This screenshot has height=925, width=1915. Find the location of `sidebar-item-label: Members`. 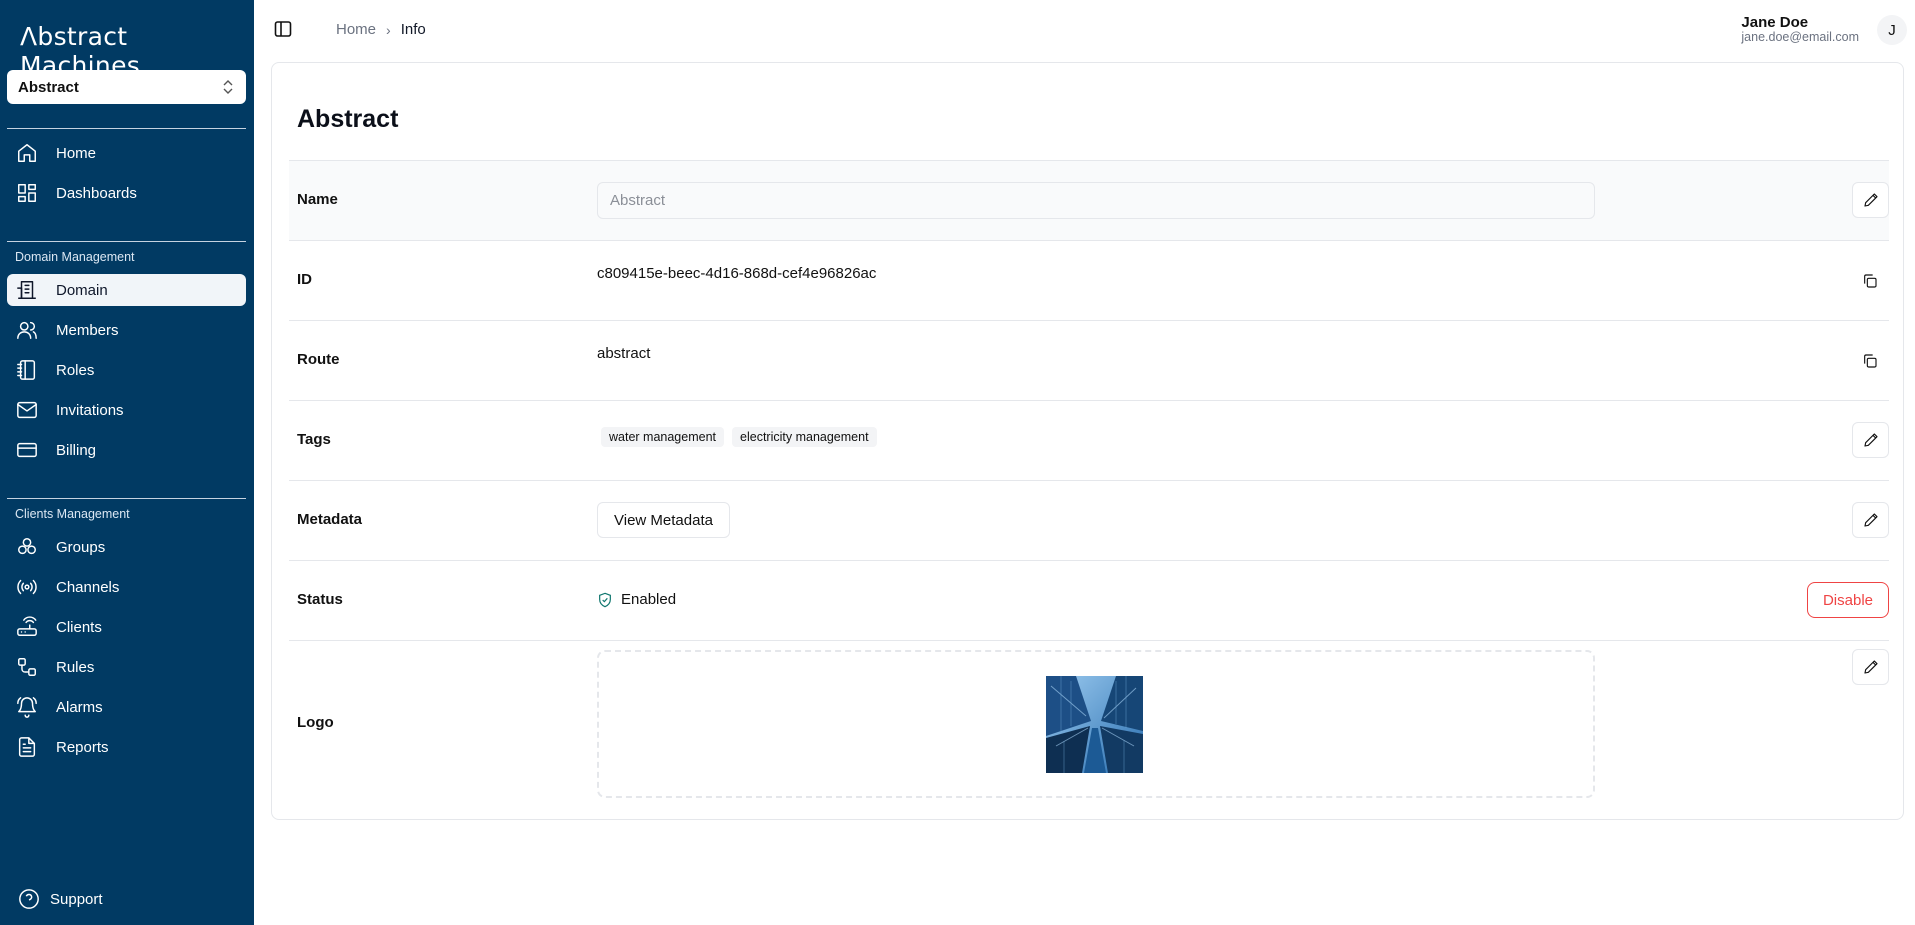

sidebar-item-label: Members is located at coordinates (87, 330).